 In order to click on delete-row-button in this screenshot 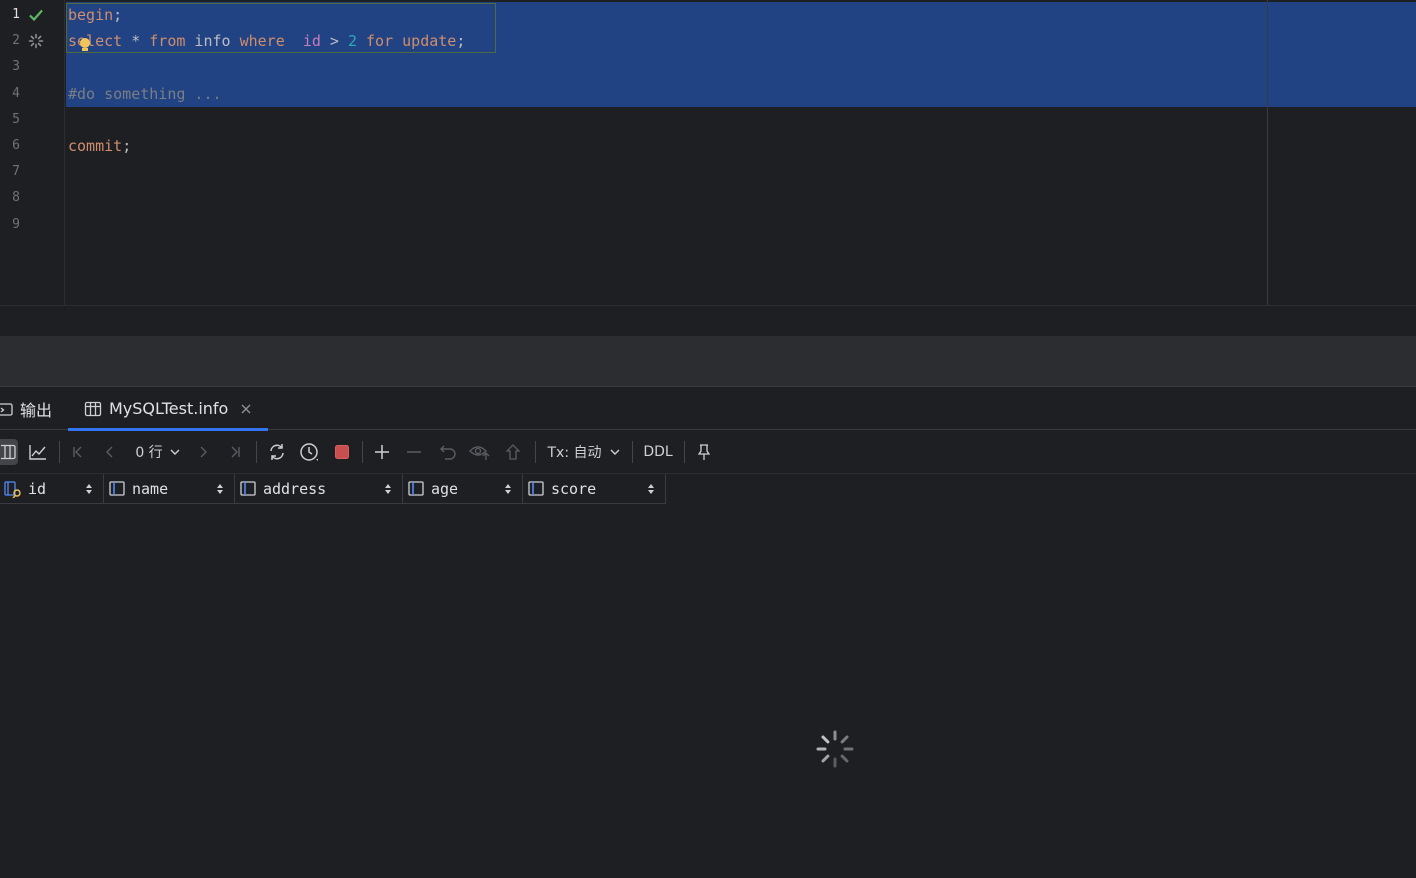, I will do `click(414, 452)`.